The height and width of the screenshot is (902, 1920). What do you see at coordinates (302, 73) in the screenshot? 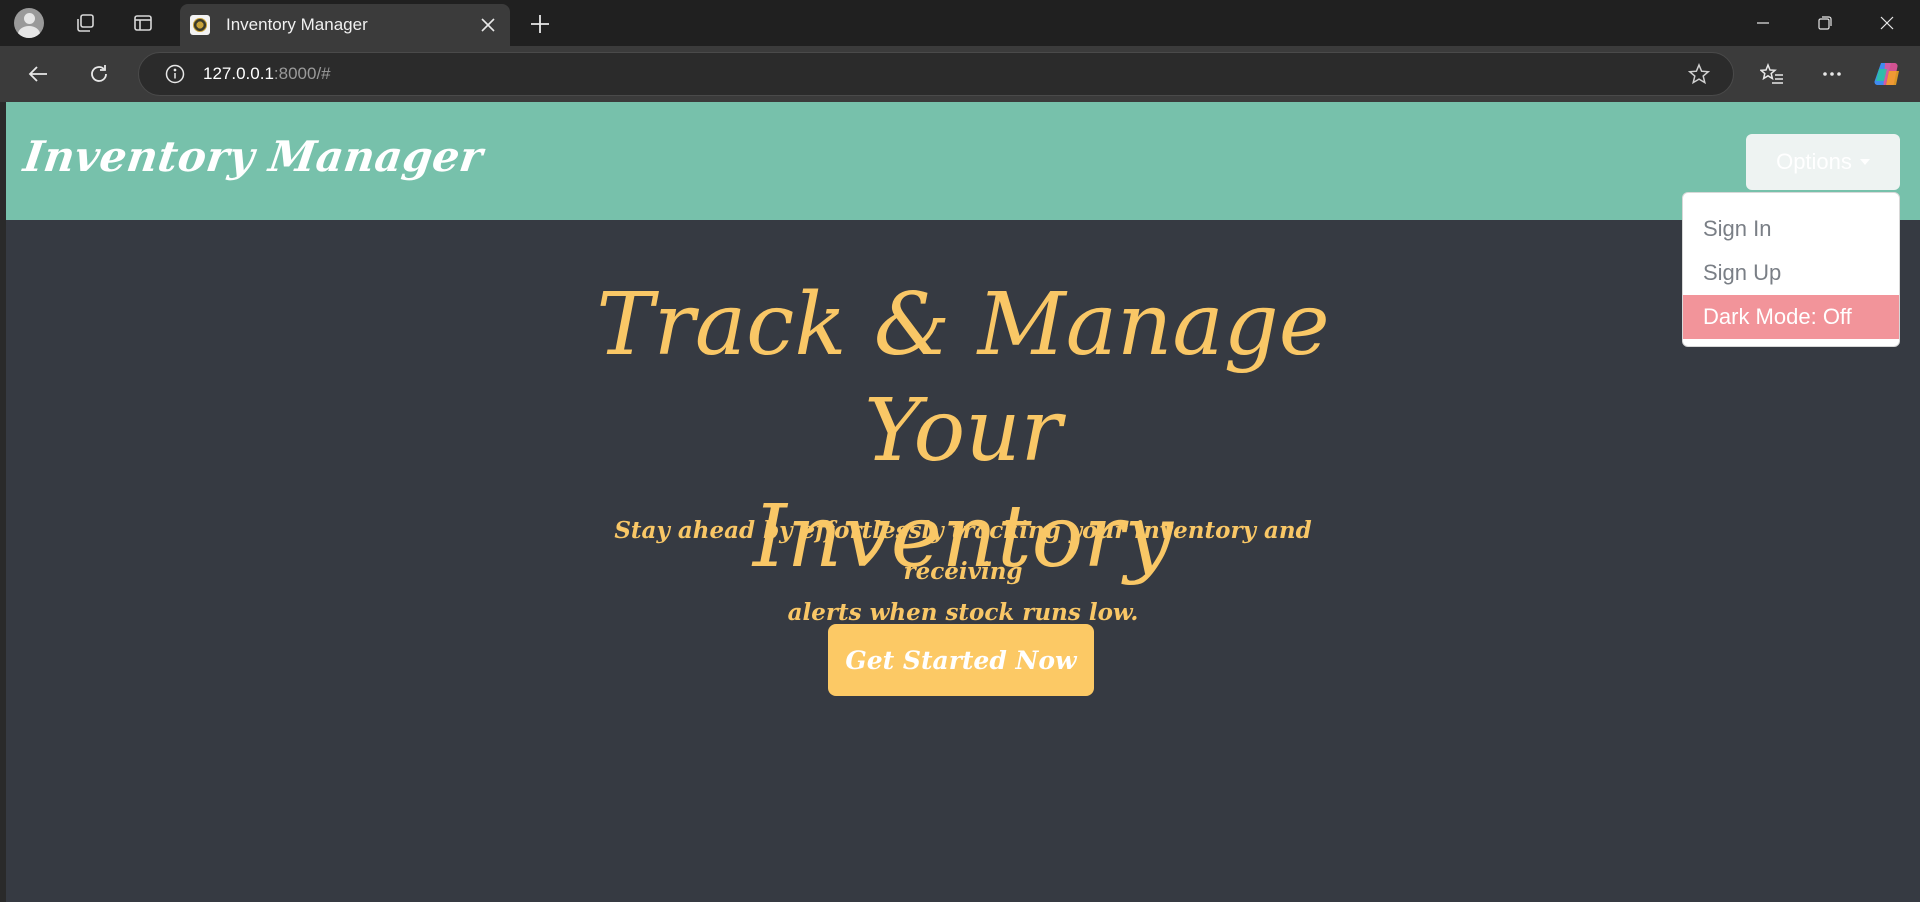
I see `url-path: :8000/#` at bounding box center [302, 73].